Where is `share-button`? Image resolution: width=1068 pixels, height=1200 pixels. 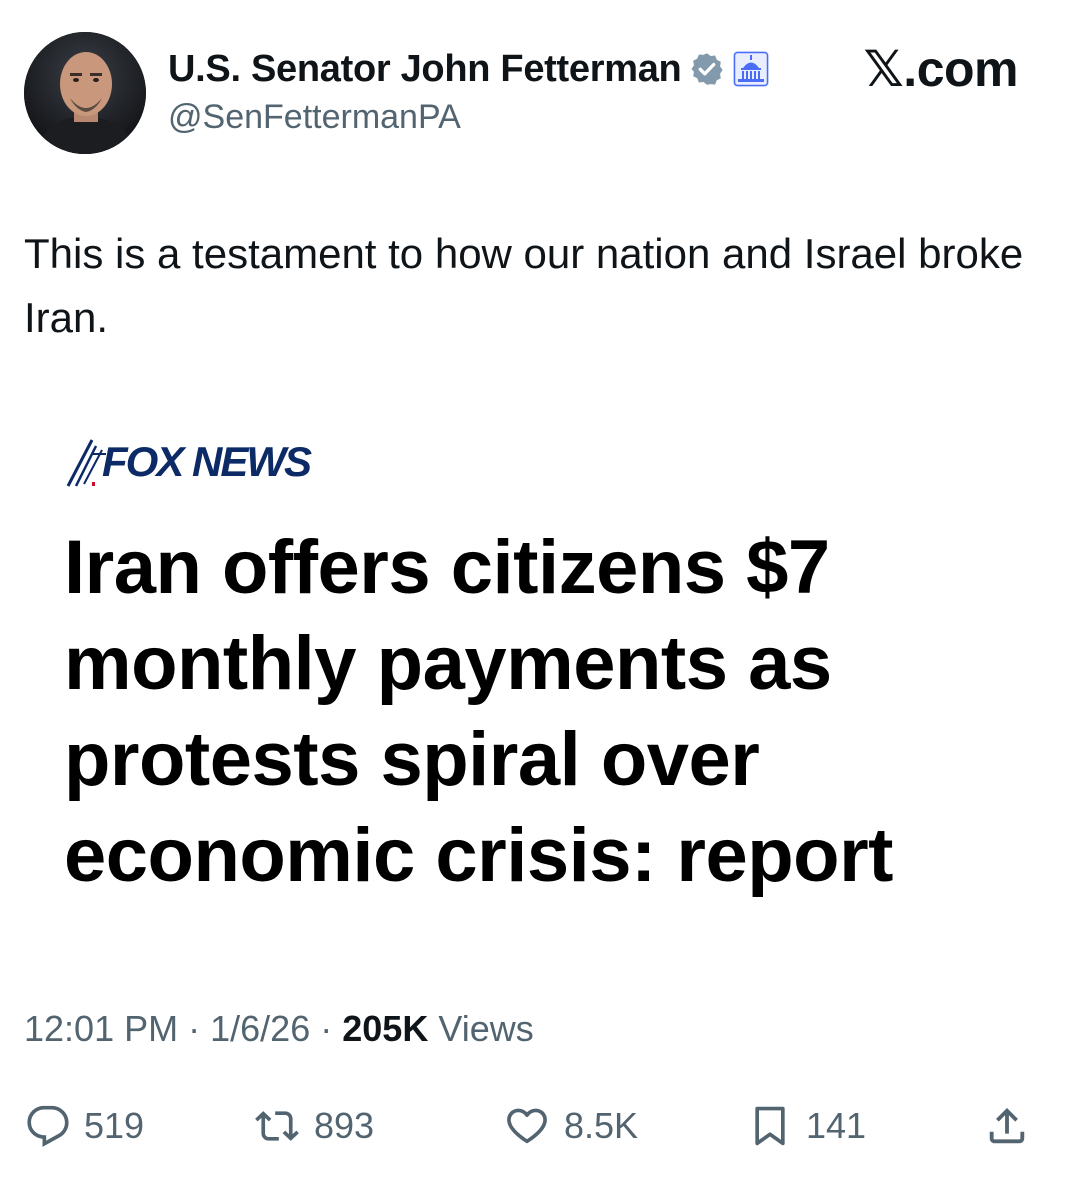 share-button is located at coordinates (1007, 1126).